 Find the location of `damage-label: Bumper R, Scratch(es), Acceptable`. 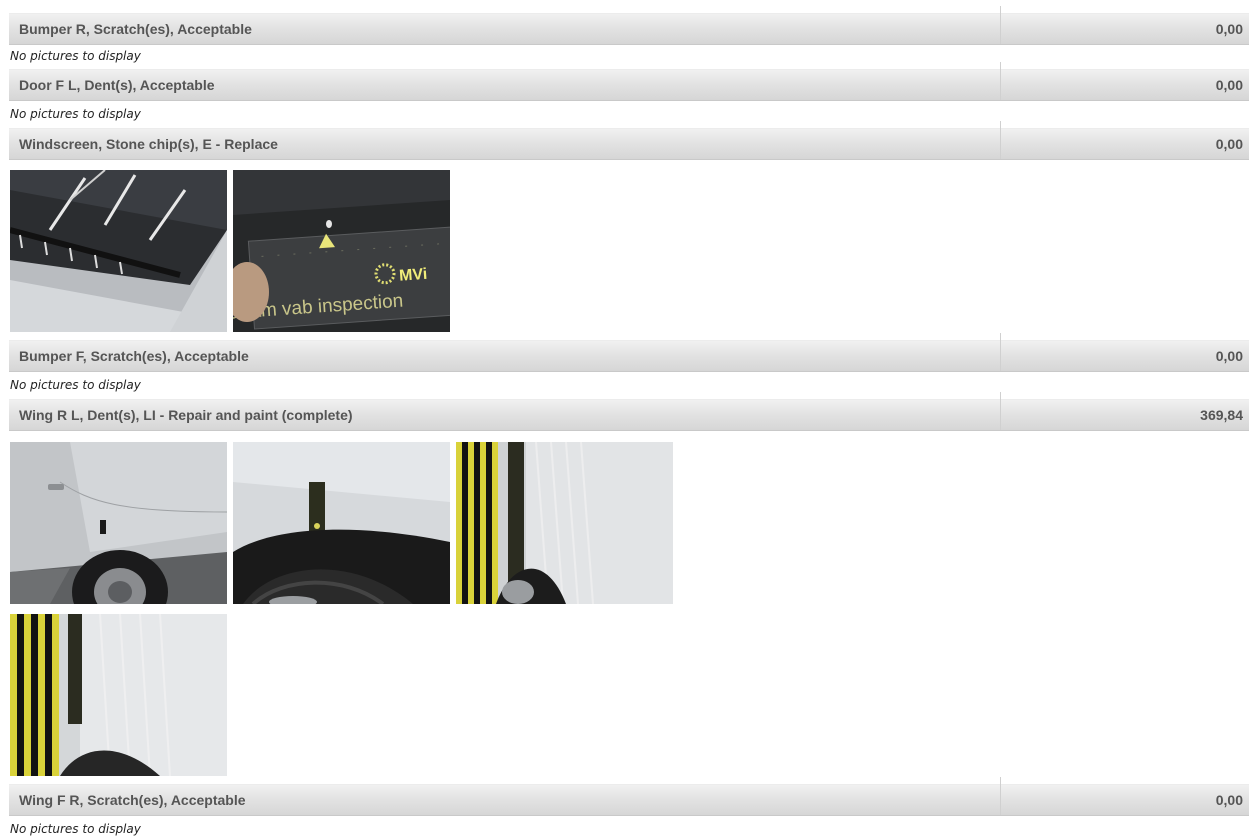

damage-label: Bumper R, Scratch(es), Acceptable is located at coordinates (135, 29).